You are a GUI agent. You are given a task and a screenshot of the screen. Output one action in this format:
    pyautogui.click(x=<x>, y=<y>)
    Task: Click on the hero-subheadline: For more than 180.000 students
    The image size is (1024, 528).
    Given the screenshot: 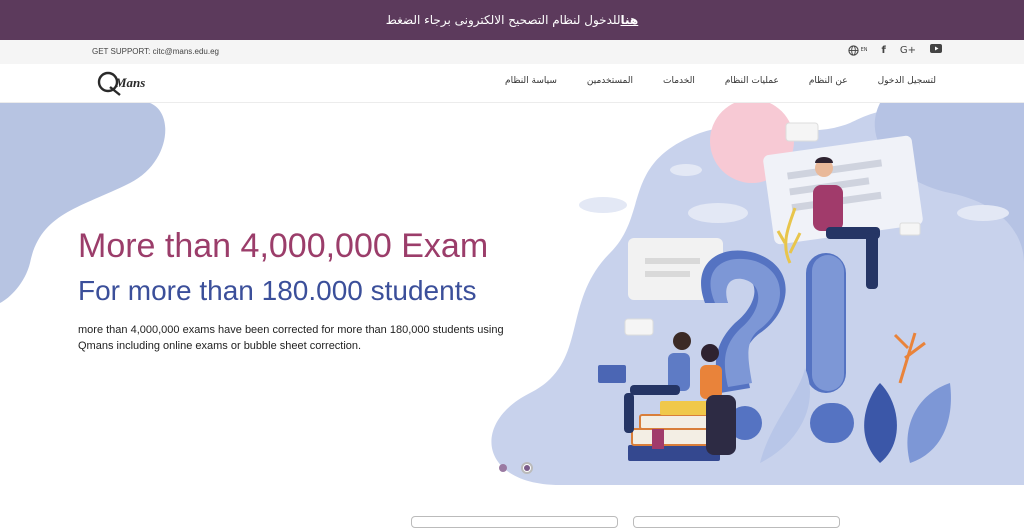 What is the action you would take?
    pyautogui.click(x=277, y=290)
    